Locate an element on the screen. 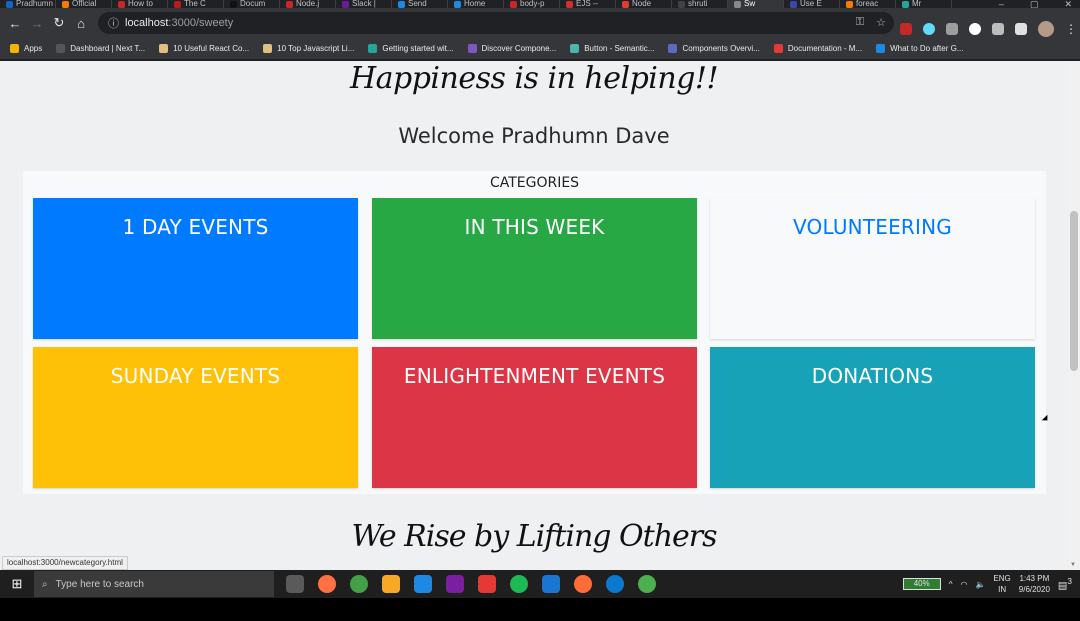  spotify-icon is located at coordinates (519, 584).